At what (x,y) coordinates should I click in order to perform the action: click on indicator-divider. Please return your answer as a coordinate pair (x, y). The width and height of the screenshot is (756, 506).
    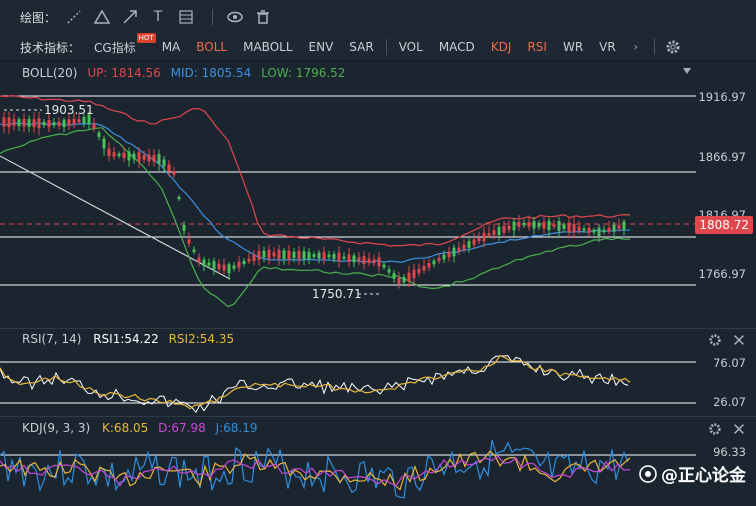
    Looking at the image, I should click on (386, 47).